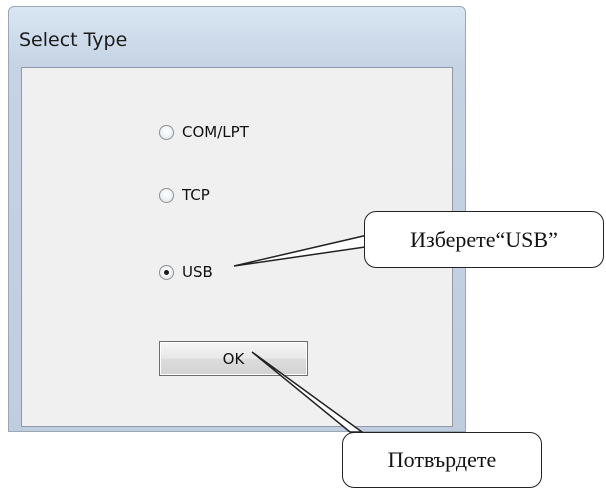  I want to click on callout-confirm: Потвърдете, so click(442, 460).